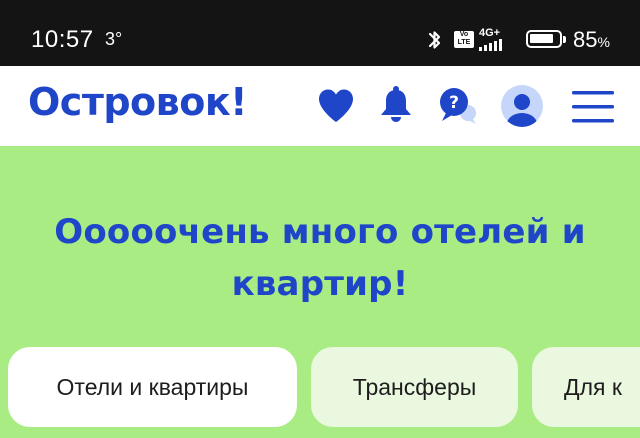 This screenshot has width=640, height=438. Describe the element at coordinates (593, 107) in the screenshot. I see `menu-icon` at that location.